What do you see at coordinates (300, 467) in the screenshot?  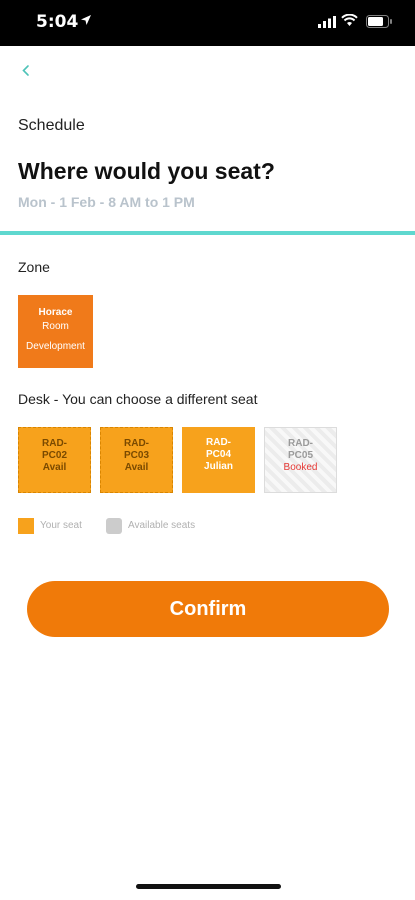 I see `desk-status: Booked` at bounding box center [300, 467].